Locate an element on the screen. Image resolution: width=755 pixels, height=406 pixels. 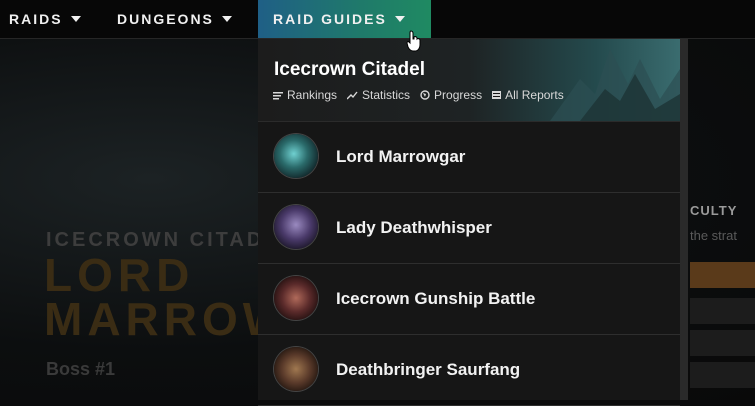
boss-name: Lady Deathwhisper is located at coordinates (414, 227).